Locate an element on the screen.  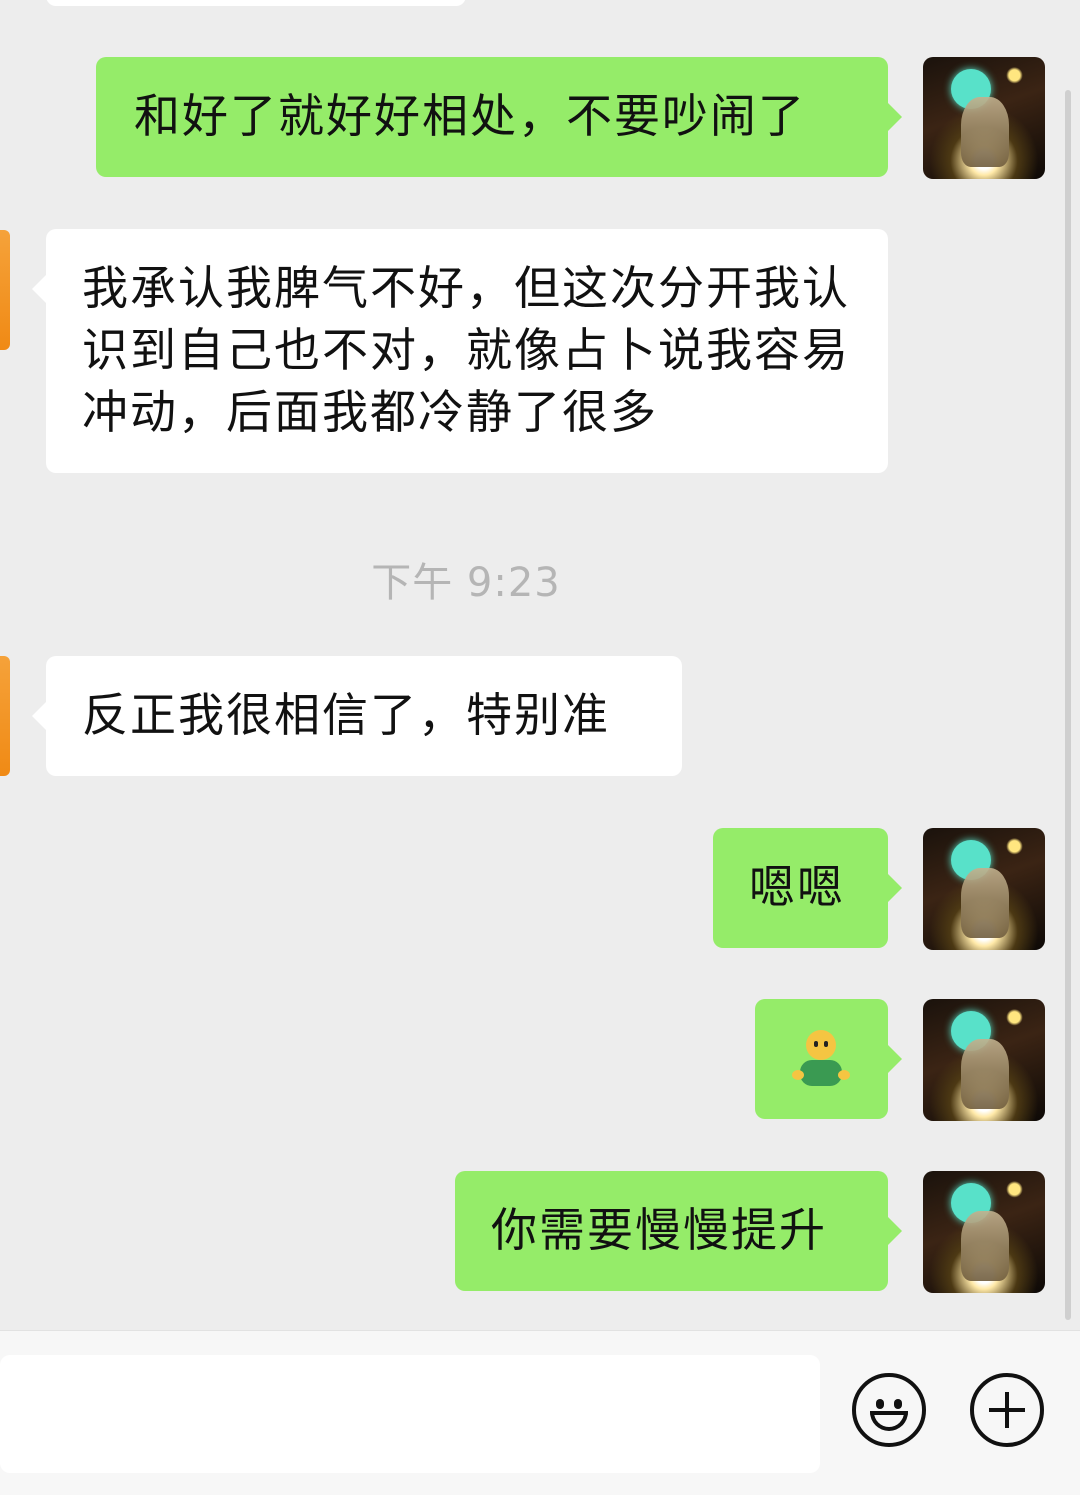
message-bubble-me: 你需要慢慢提升 is located at coordinates (678, 1231).